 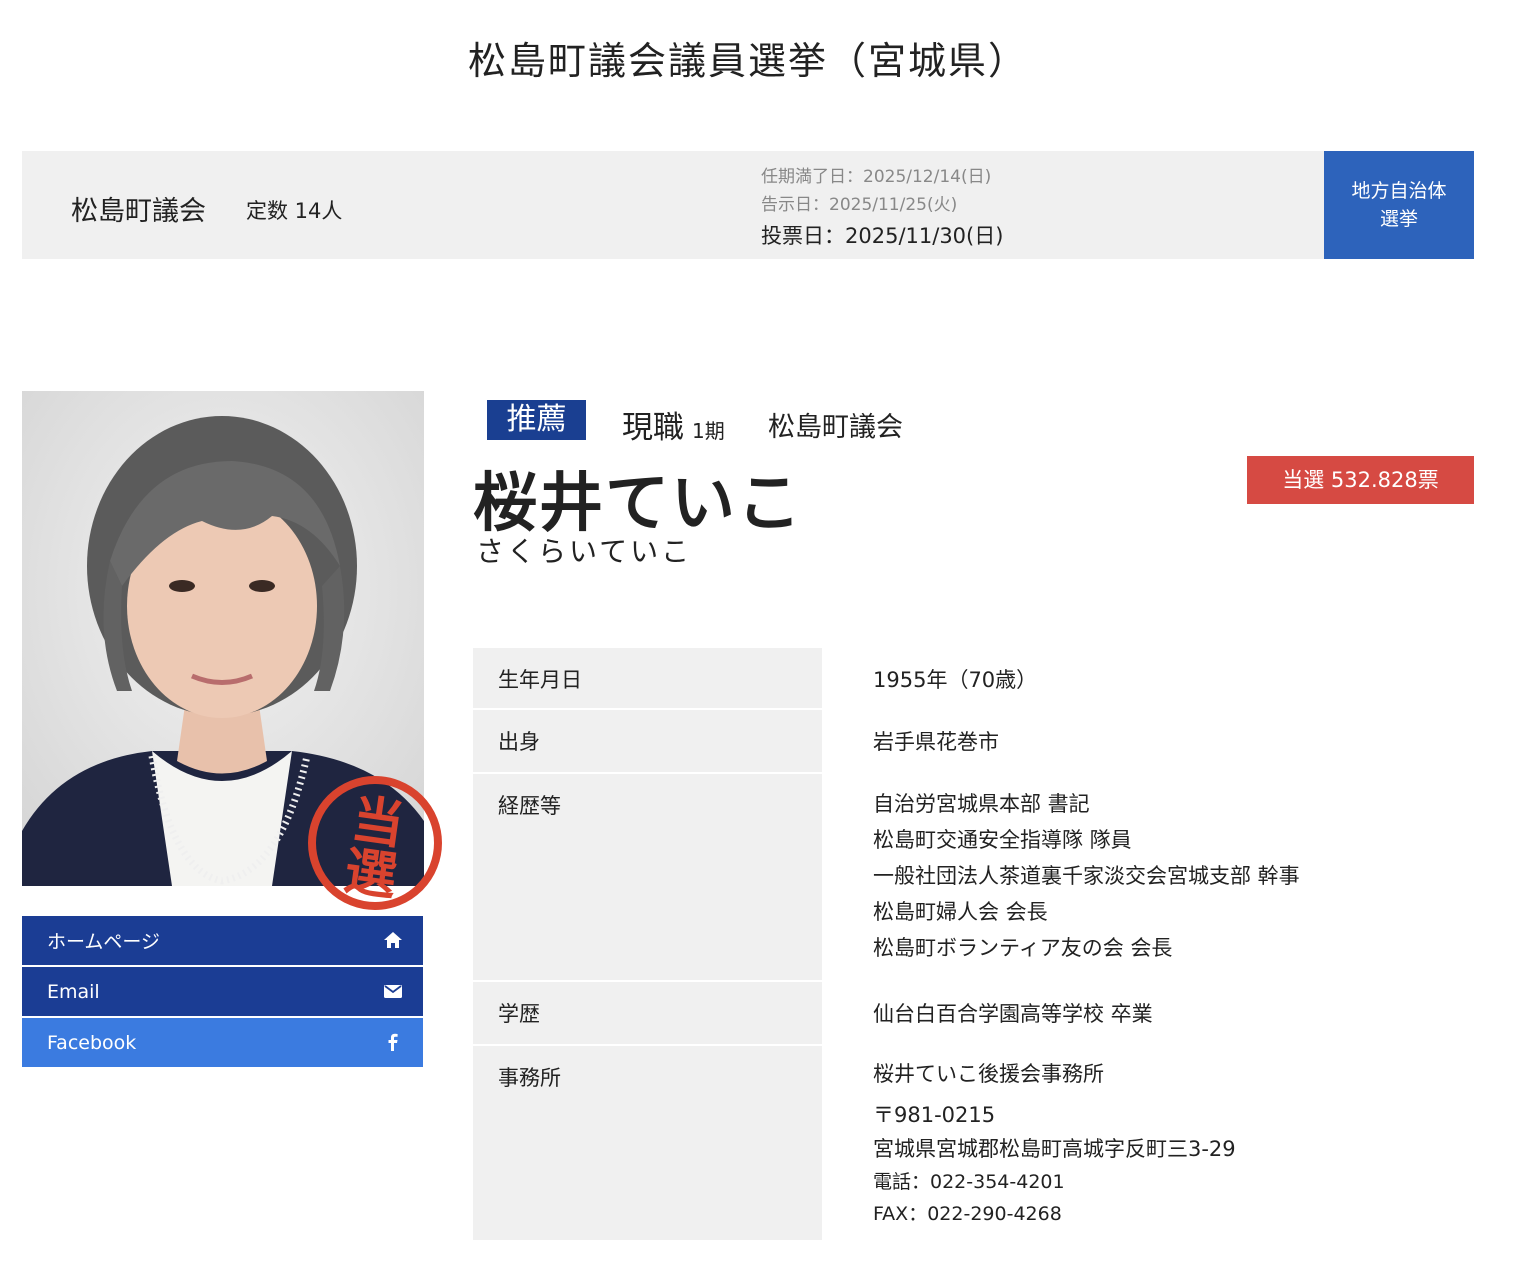 I want to click on office-address: 宮城県宮城郡松島町高城字反町三3-29, so click(x=1054, y=1149).